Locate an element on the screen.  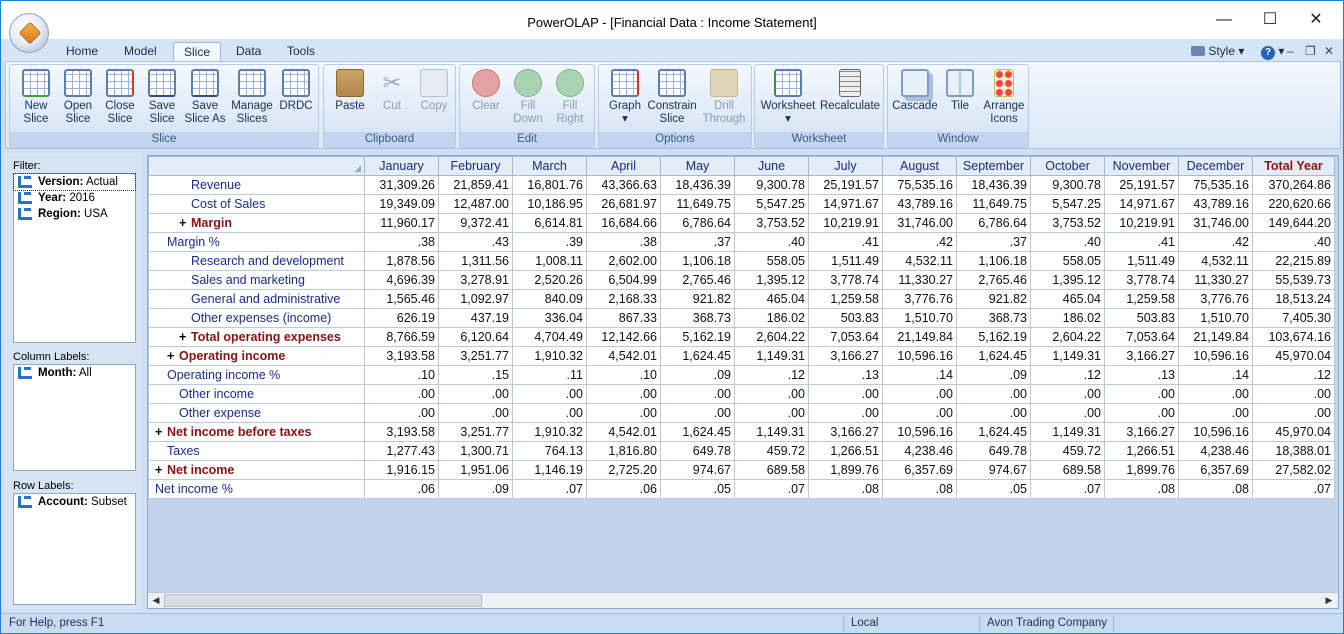
drill-through-button: Drill Through is located at coordinates (724, 97).